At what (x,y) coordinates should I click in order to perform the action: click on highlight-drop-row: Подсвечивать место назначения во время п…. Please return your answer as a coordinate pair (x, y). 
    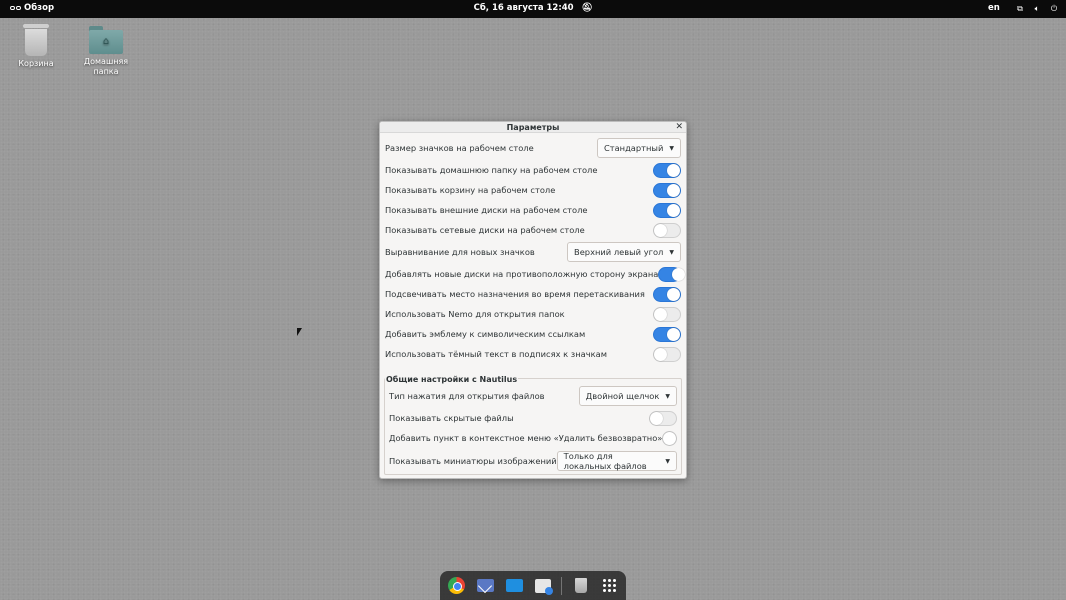
    Looking at the image, I should click on (533, 294).